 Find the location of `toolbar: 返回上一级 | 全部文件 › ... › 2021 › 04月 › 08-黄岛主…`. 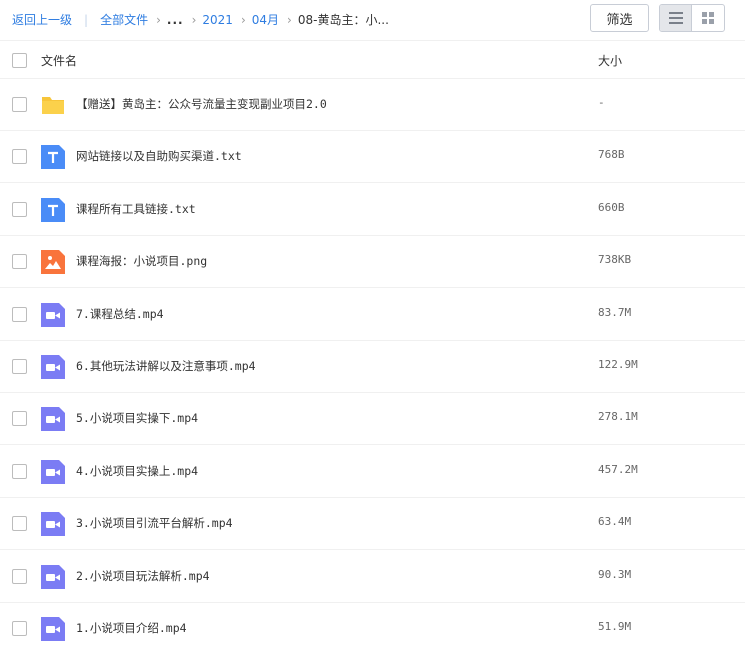

toolbar: 返回上一级 | 全部文件 › ... › 2021 › 04月 › 08-黄岛主… is located at coordinates (372, 20).